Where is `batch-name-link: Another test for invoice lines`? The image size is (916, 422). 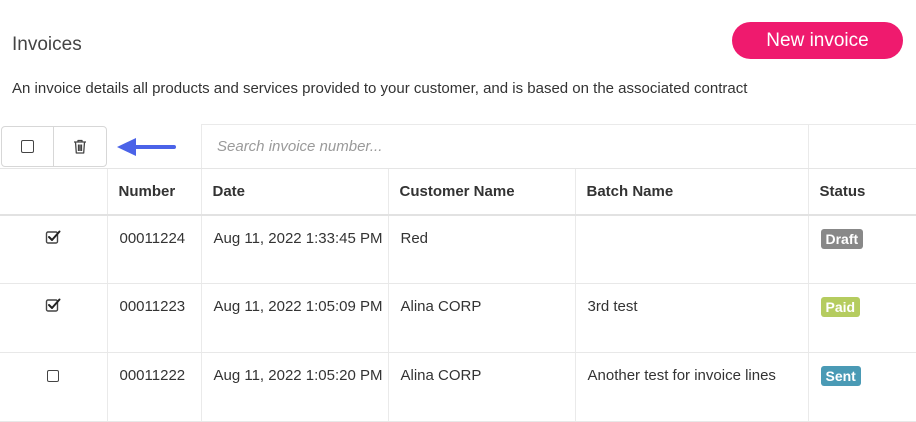
batch-name-link: Another test for invoice lines is located at coordinates (691, 387).